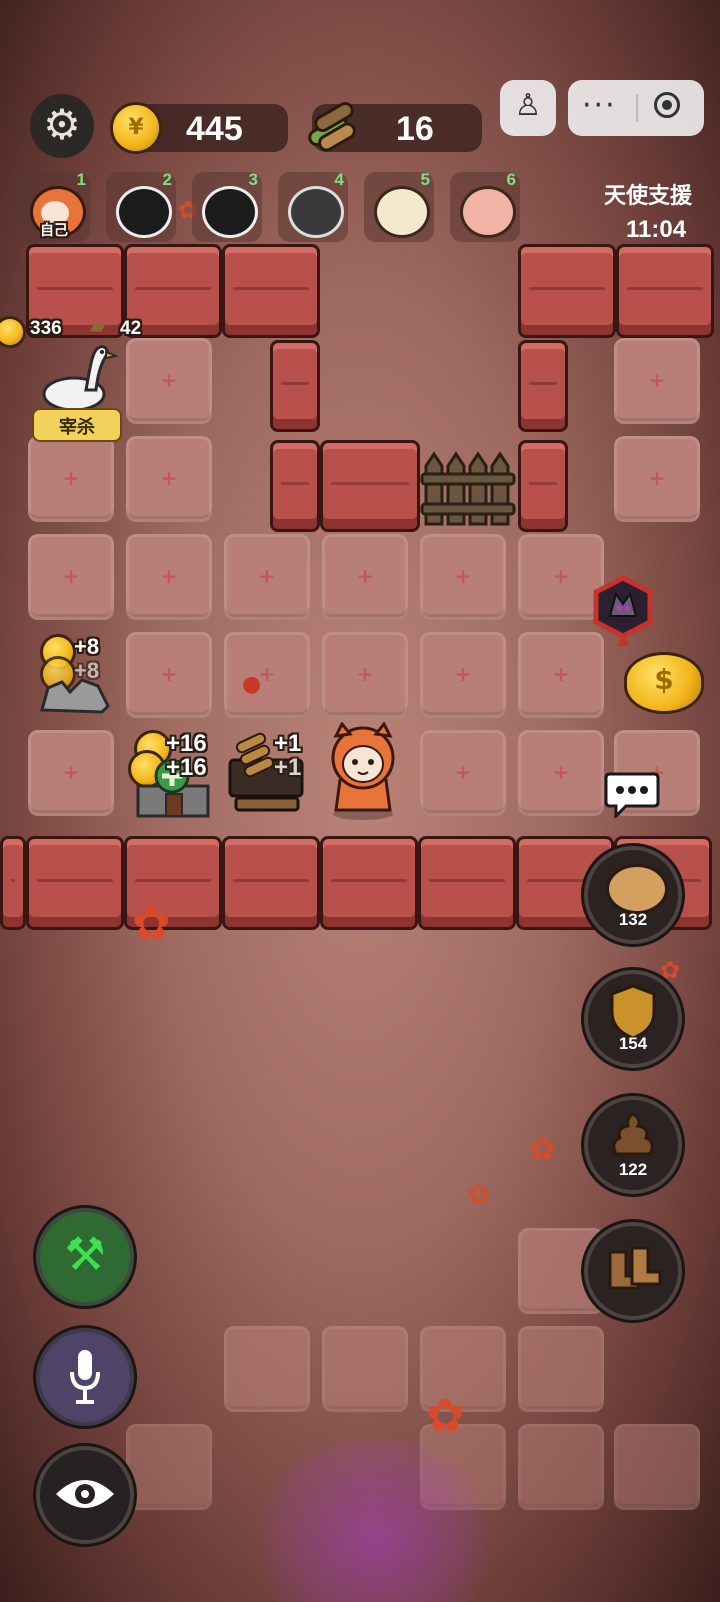 The height and width of the screenshot is (1602, 720). I want to click on settings-button: ⚙, so click(62, 126).